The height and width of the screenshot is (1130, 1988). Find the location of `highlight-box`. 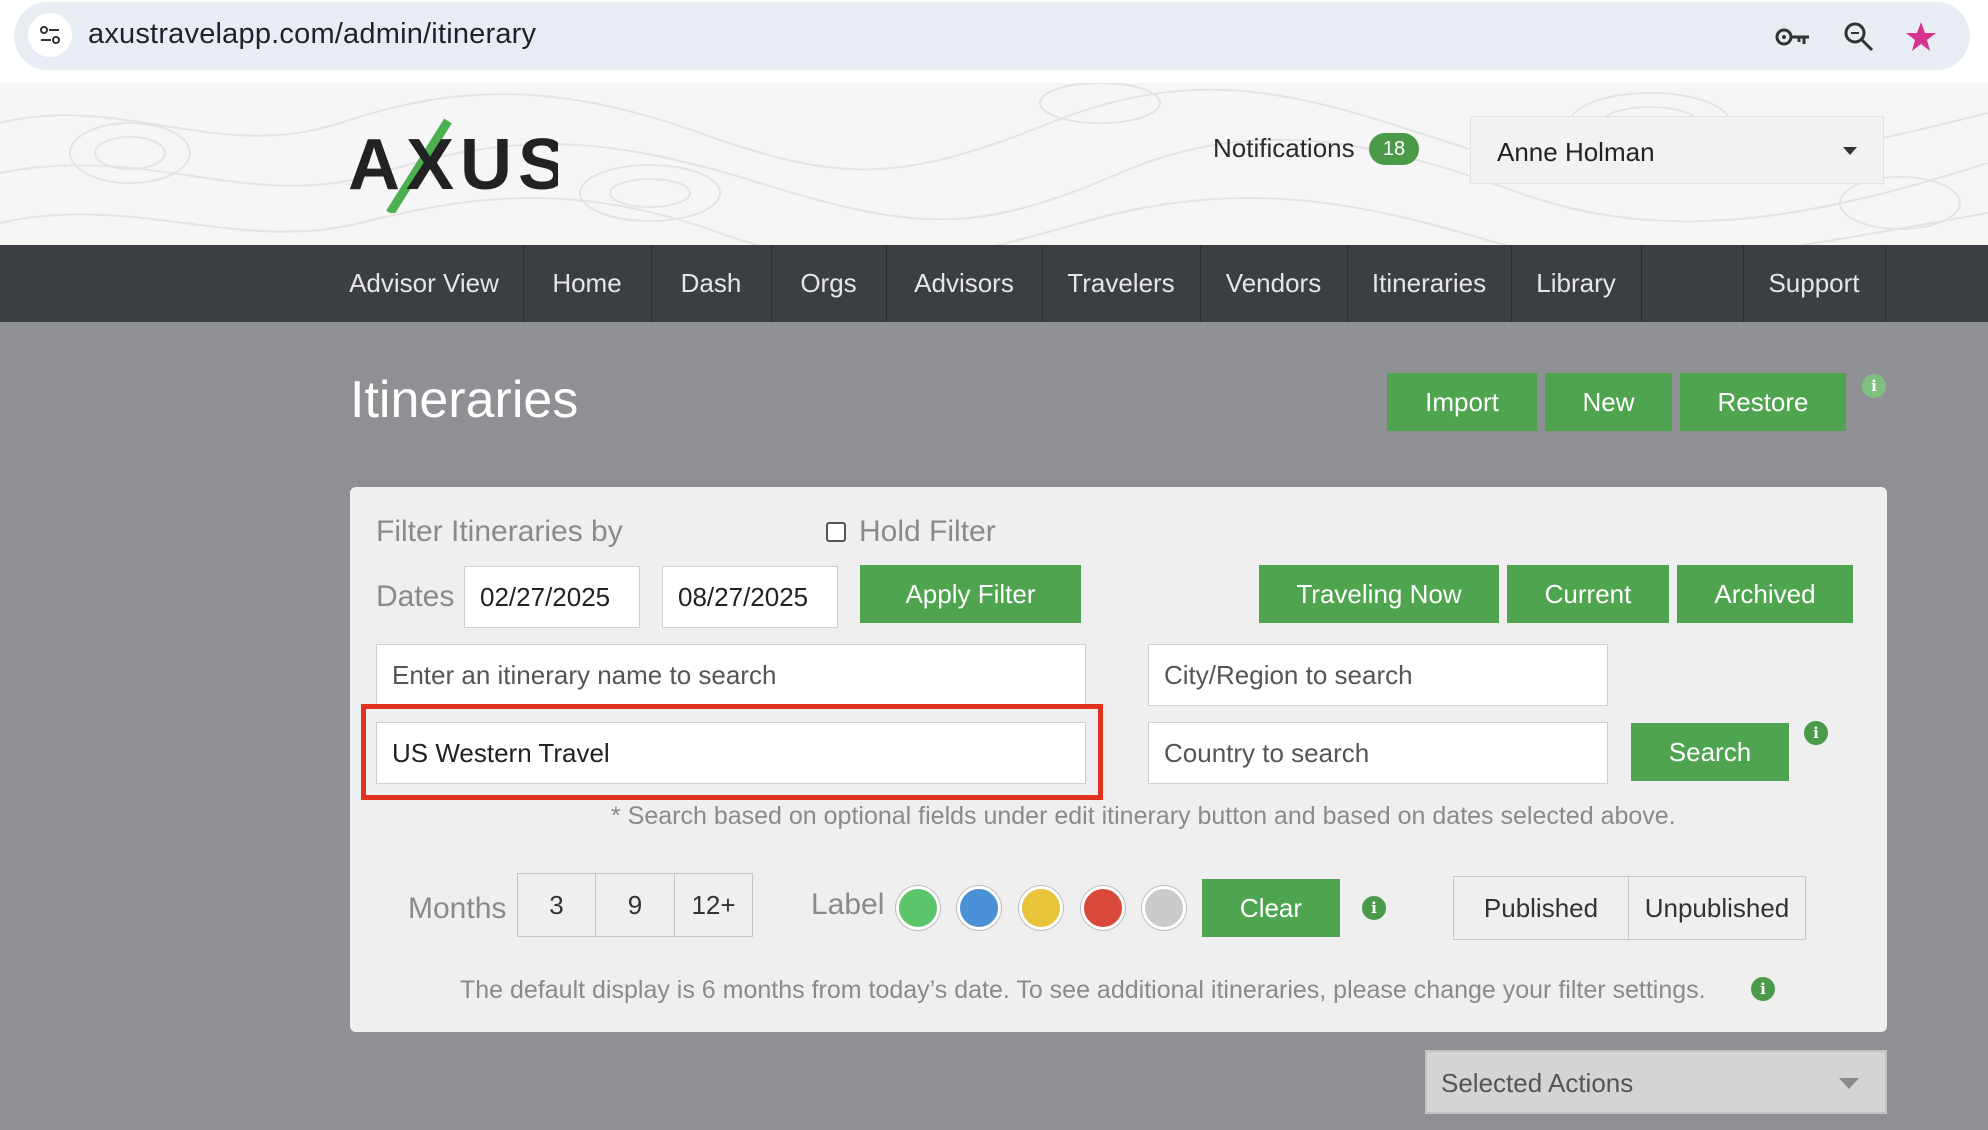

highlight-box is located at coordinates (732, 752).